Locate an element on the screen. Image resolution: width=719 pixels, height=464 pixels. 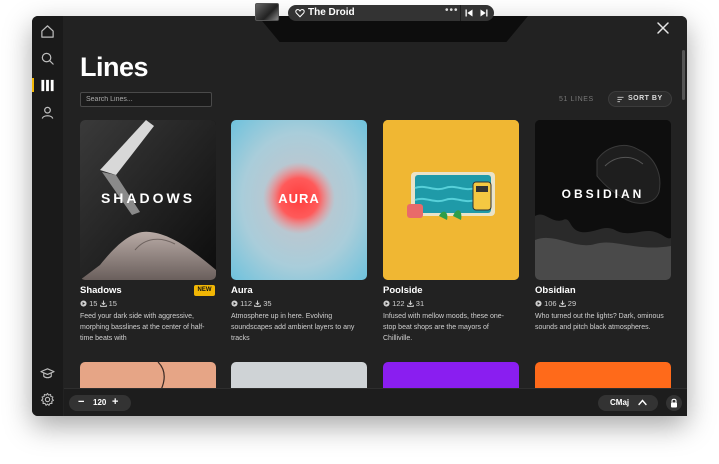
card-stats: 106 29 is located at coordinates (555, 303).